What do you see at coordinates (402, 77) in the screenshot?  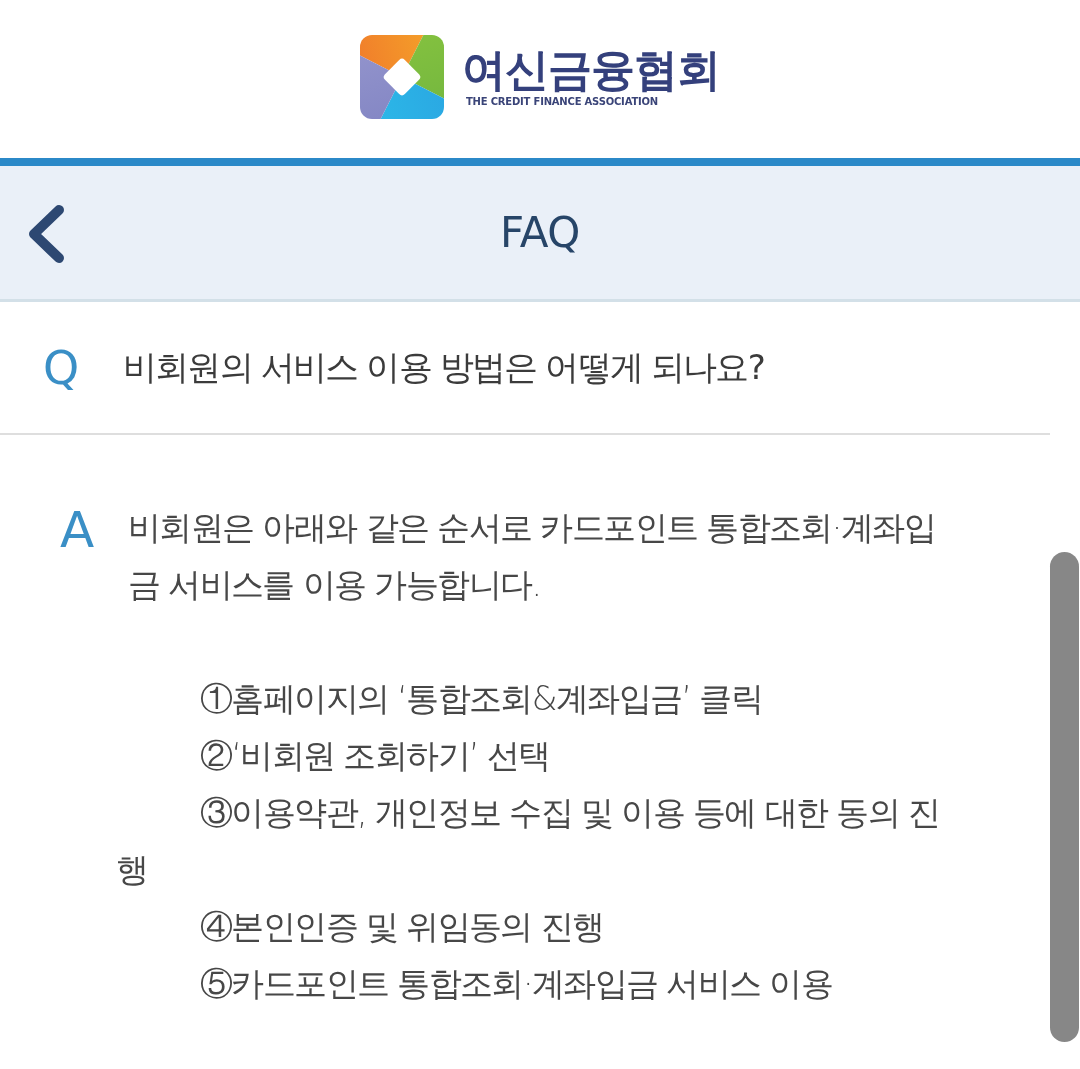 I see `logo-icon` at bounding box center [402, 77].